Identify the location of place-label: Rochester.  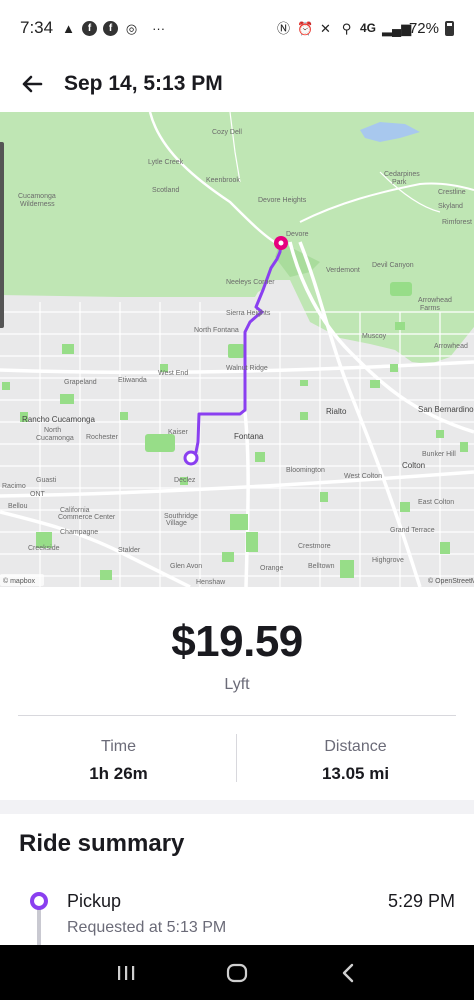
(102, 437).